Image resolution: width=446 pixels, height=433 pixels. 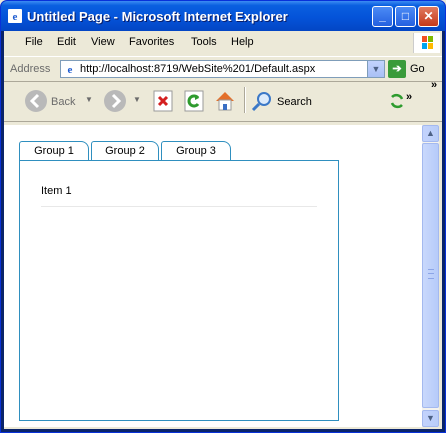 What do you see at coordinates (30, 69) in the screenshot?
I see `address-label: Address` at bounding box center [30, 69].